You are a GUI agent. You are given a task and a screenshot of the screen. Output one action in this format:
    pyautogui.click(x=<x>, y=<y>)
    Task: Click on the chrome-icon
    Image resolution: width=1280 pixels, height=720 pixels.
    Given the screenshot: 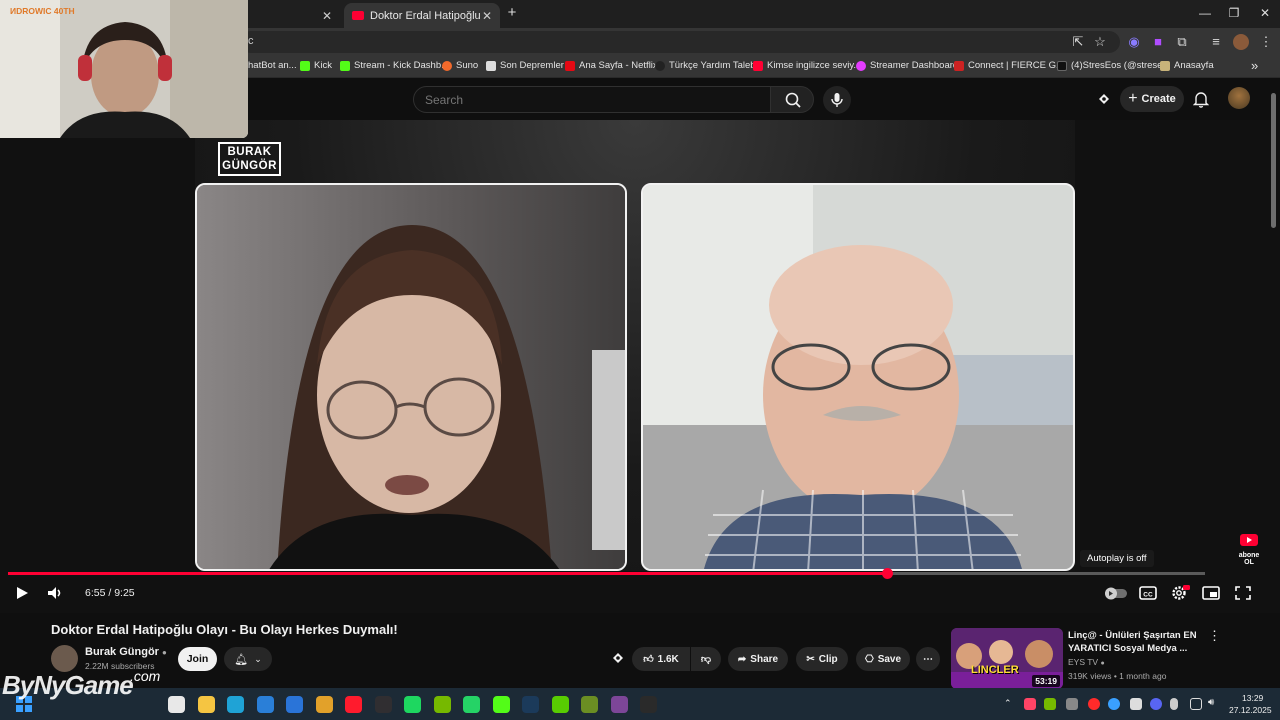 What is the action you would take?
    pyautogui.click(x=324, y=704)
    